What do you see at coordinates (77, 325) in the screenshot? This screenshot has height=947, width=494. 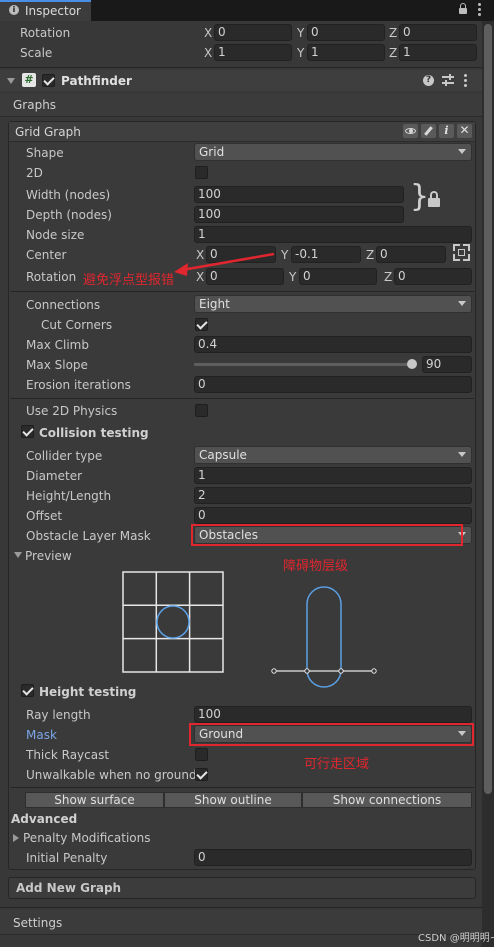 I see `cut-corners-label: Cut Corners` at bounding box center [77, 325].